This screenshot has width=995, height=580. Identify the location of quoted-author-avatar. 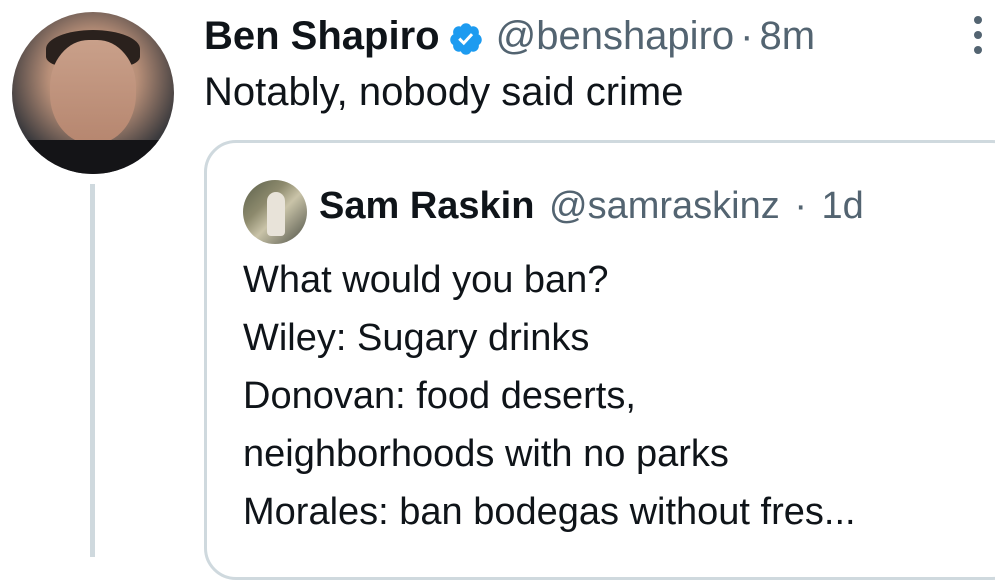
(275, 212).